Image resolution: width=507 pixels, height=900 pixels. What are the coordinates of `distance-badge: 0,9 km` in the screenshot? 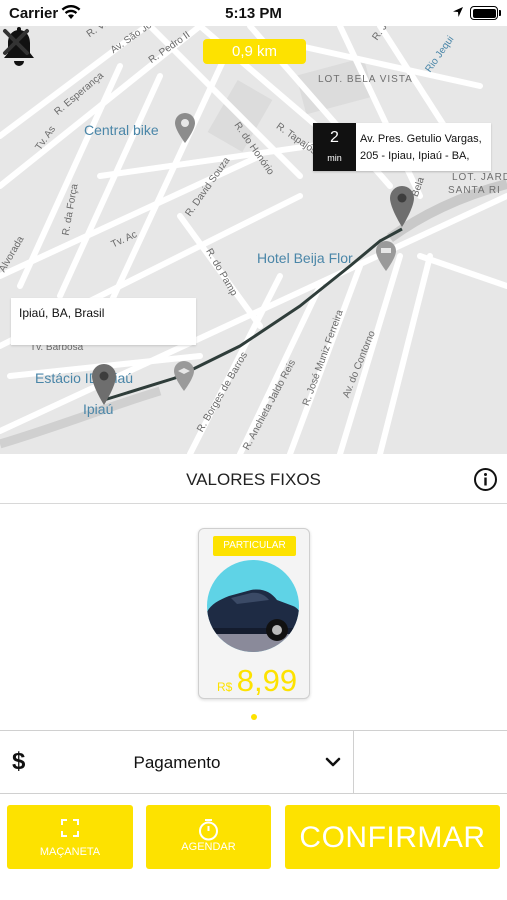 It's located at (254, 51).